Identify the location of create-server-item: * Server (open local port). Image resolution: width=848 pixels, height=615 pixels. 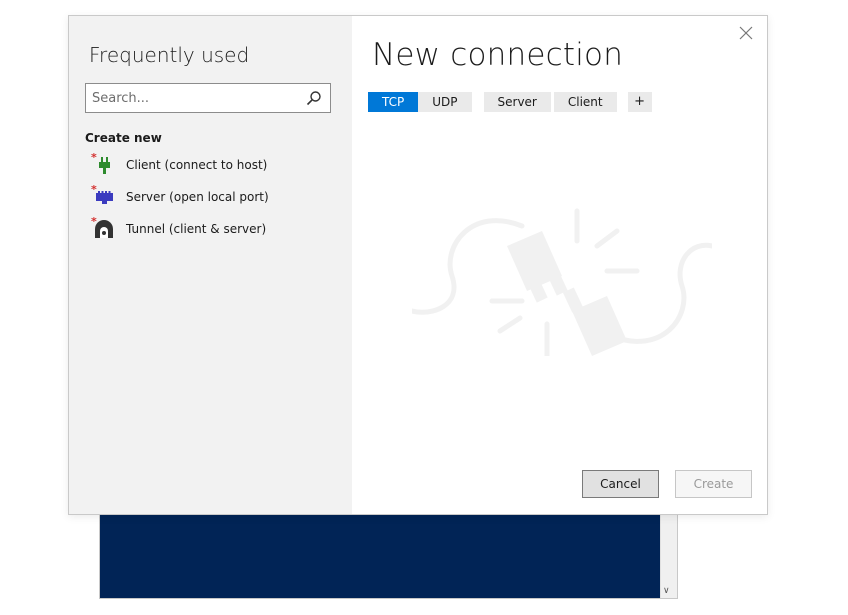
(212, 196).